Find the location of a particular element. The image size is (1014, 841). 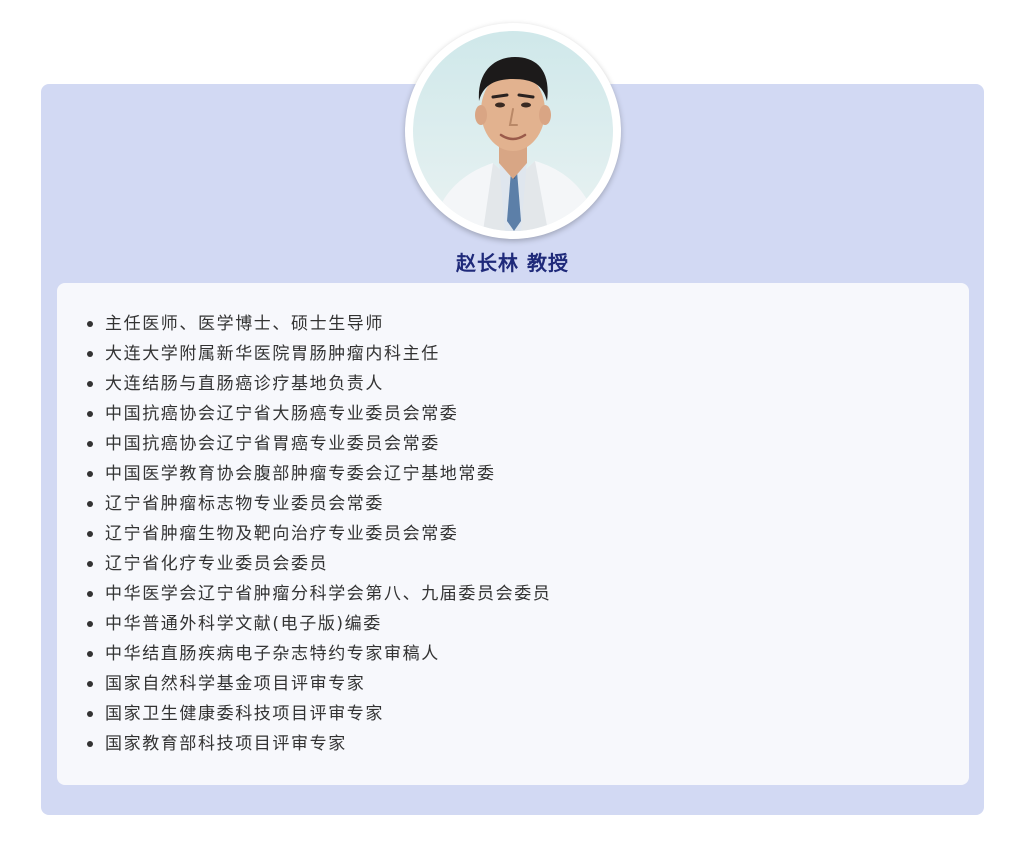

list-item: 中国医学教育协会腹部肿瘤专委会辽宁基地常委 is located at coordinates (319, 474).